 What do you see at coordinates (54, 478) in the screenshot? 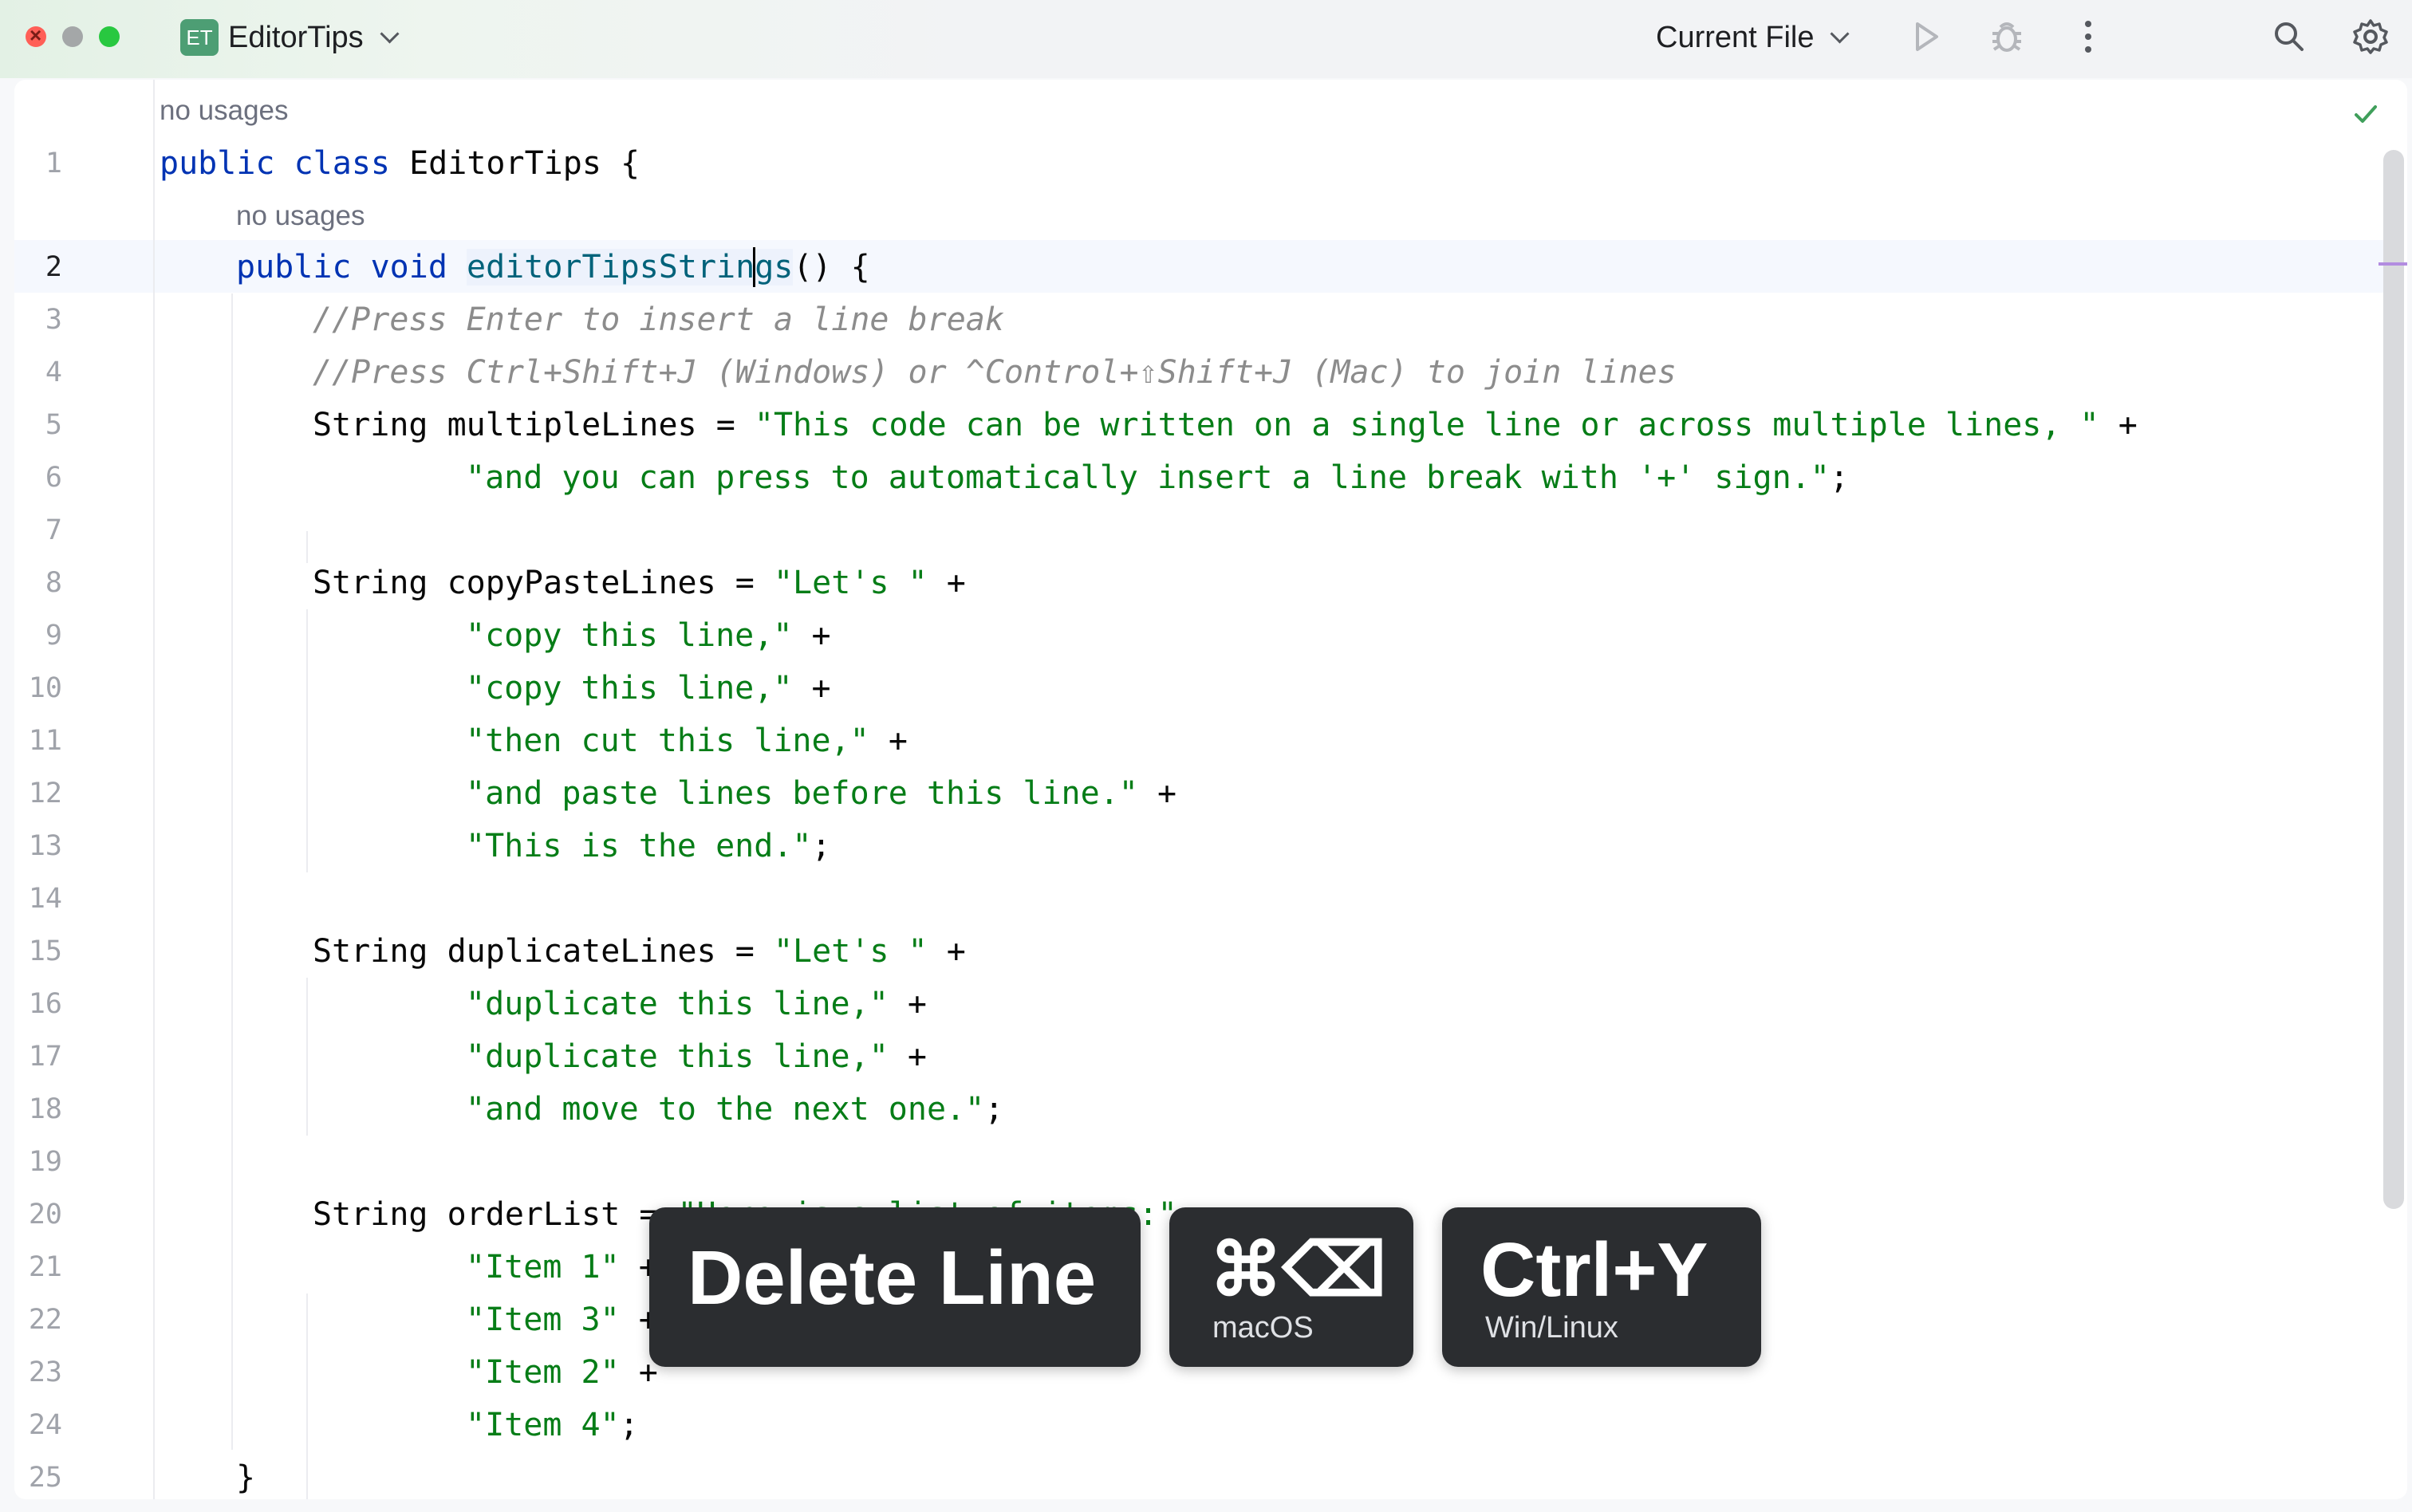
I see `line-number: 6` at bounding box center [54, 478].